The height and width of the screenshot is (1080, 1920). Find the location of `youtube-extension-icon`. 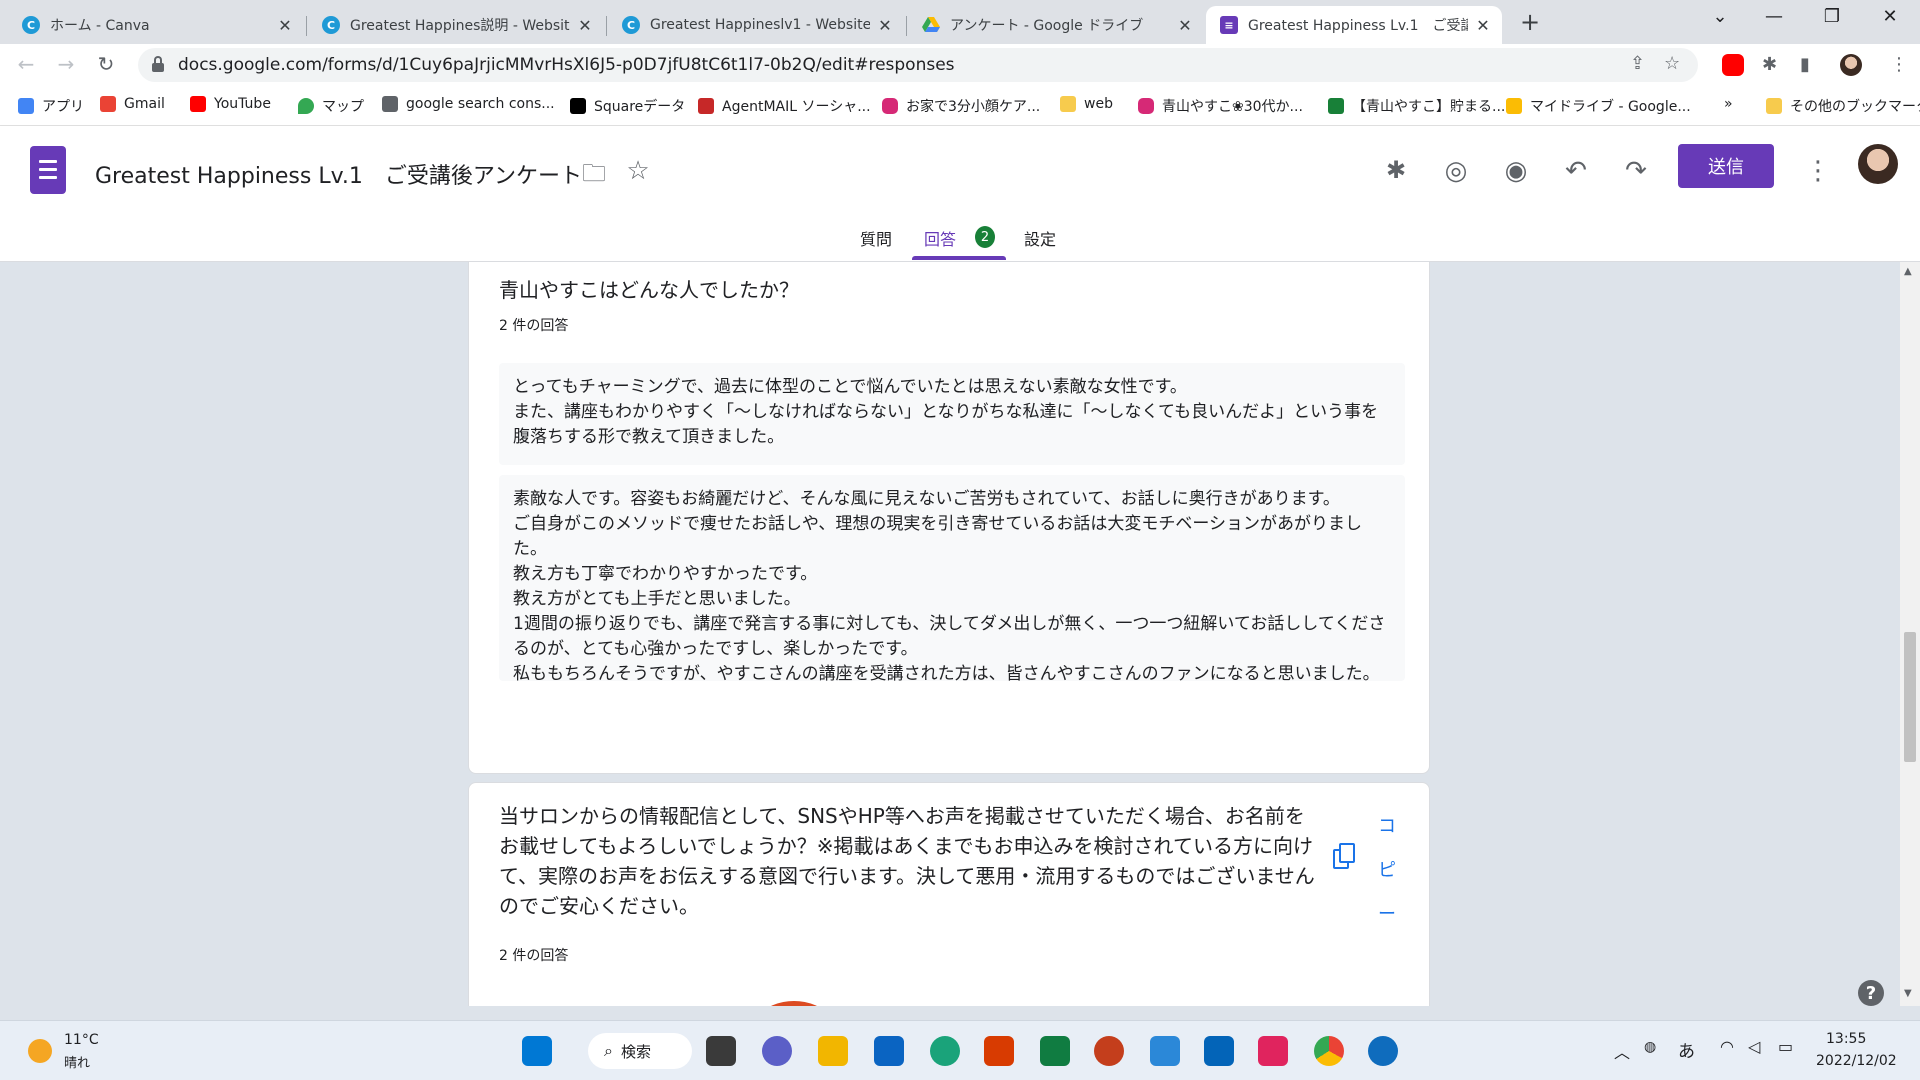

youtube-extension-icon is located at coordinates (1733, 65).